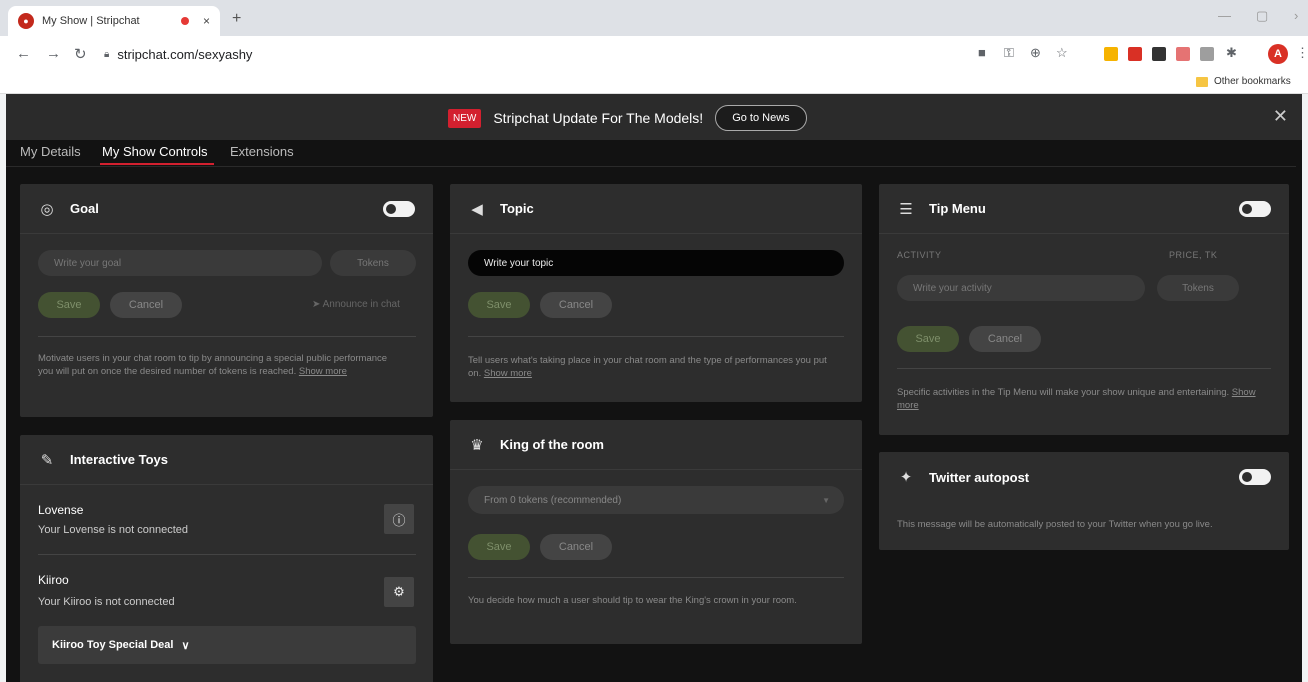  What do you see at coordinates (1202, 81) in the screenshot?
I see `folder-icon` at bounding box center [1202, 81].